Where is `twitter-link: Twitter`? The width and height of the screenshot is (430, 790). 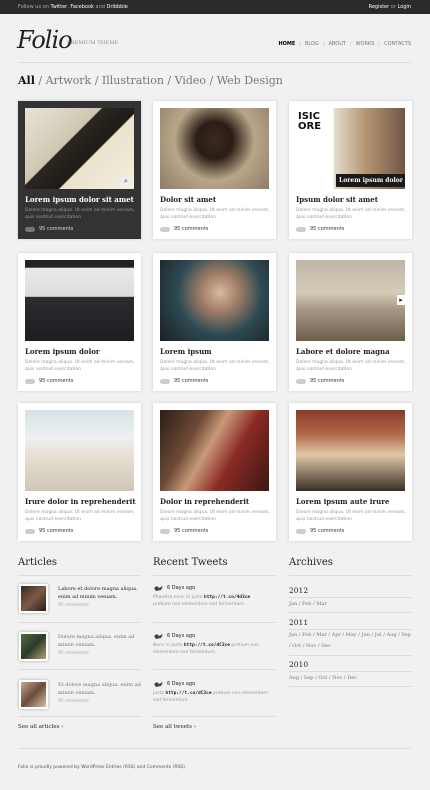
twitter-link: Twitter is located at coordinates (58, 7).